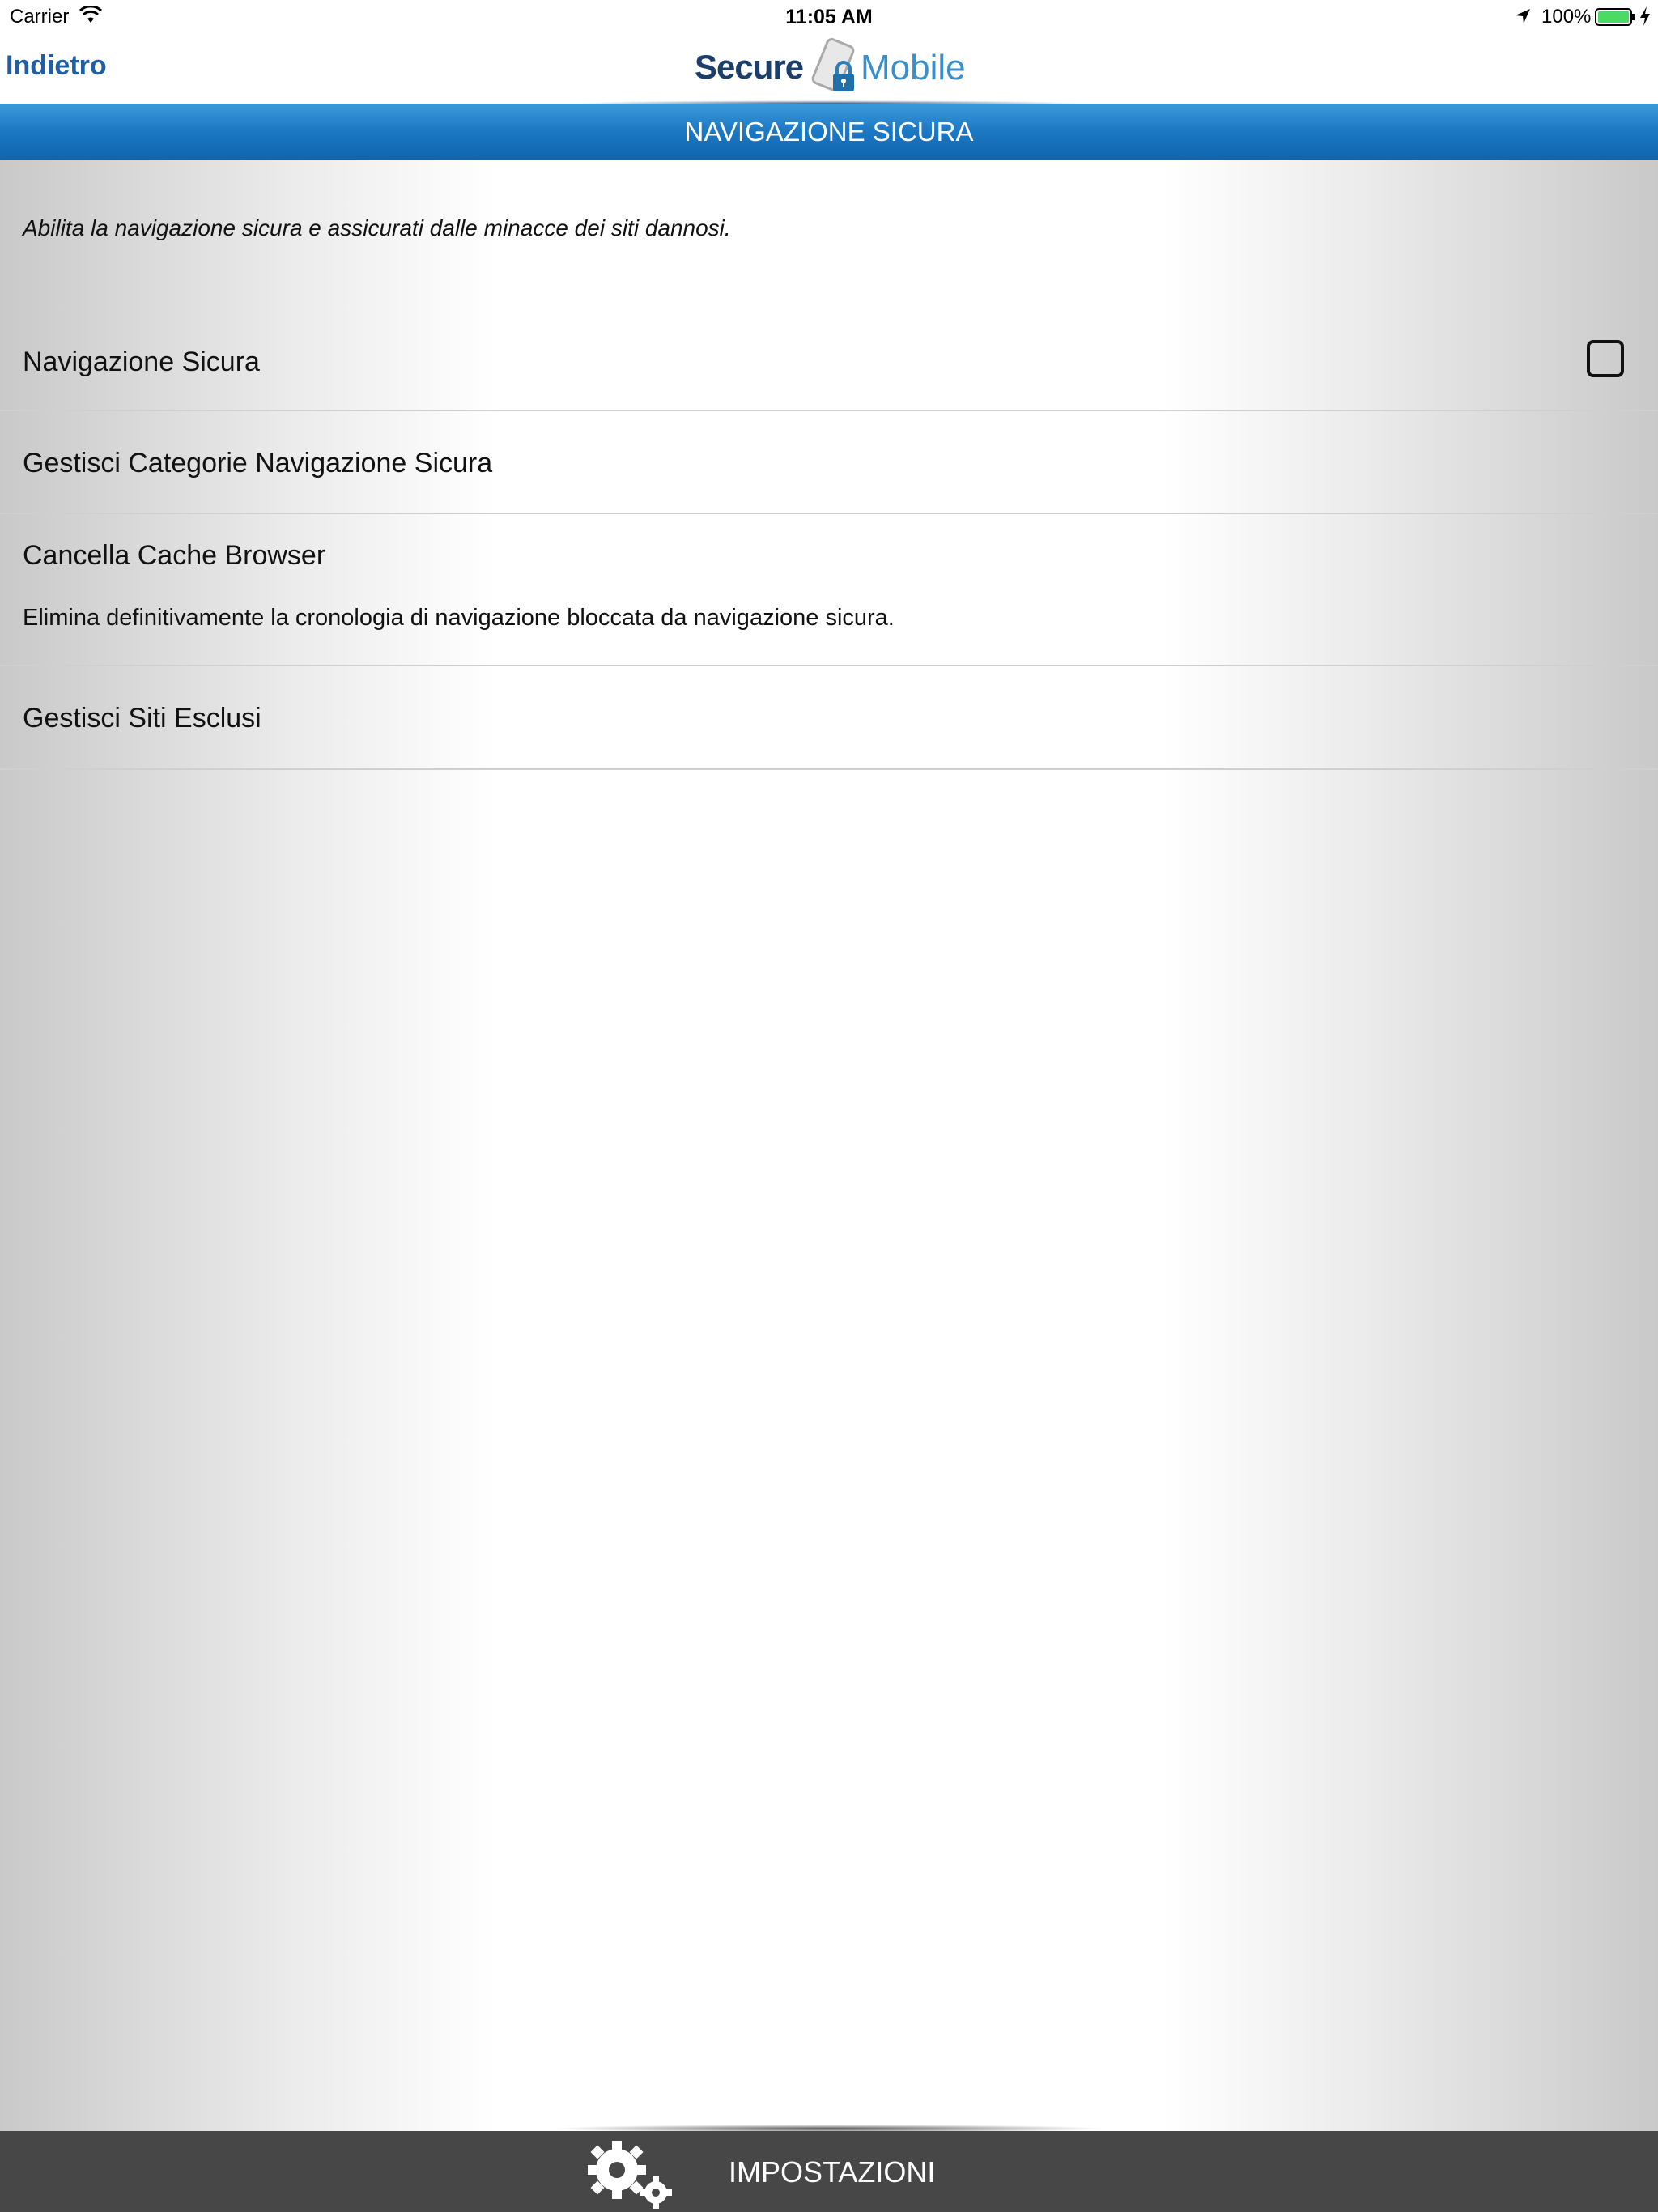 This screenshot has height=2212, width=1658. I want to click on secure-mobile-logo: Secure Mobile, so click(832, 67).